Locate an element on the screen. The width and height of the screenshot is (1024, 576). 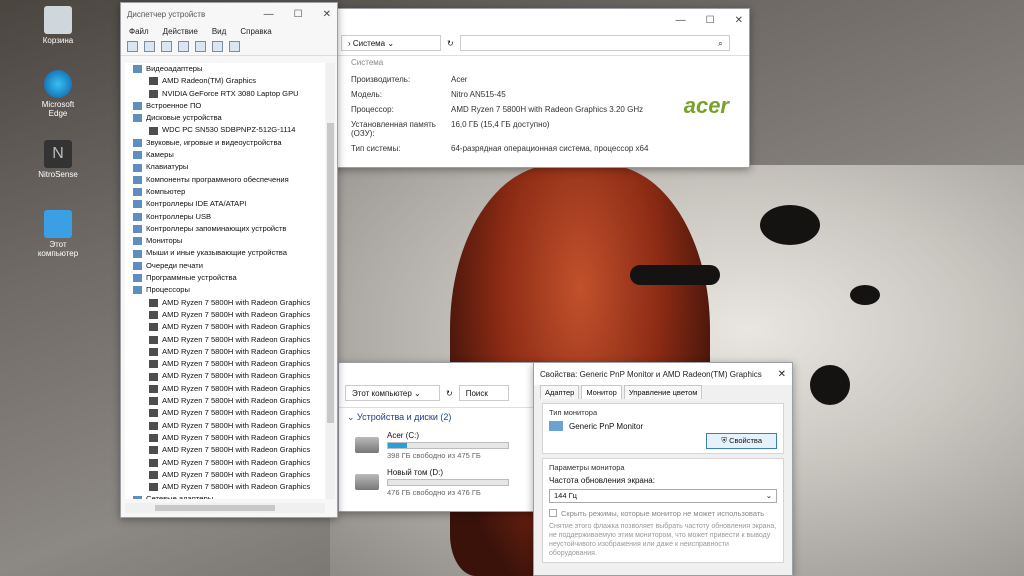
horizontal-scrollbar is located at coordinates (225, 508).